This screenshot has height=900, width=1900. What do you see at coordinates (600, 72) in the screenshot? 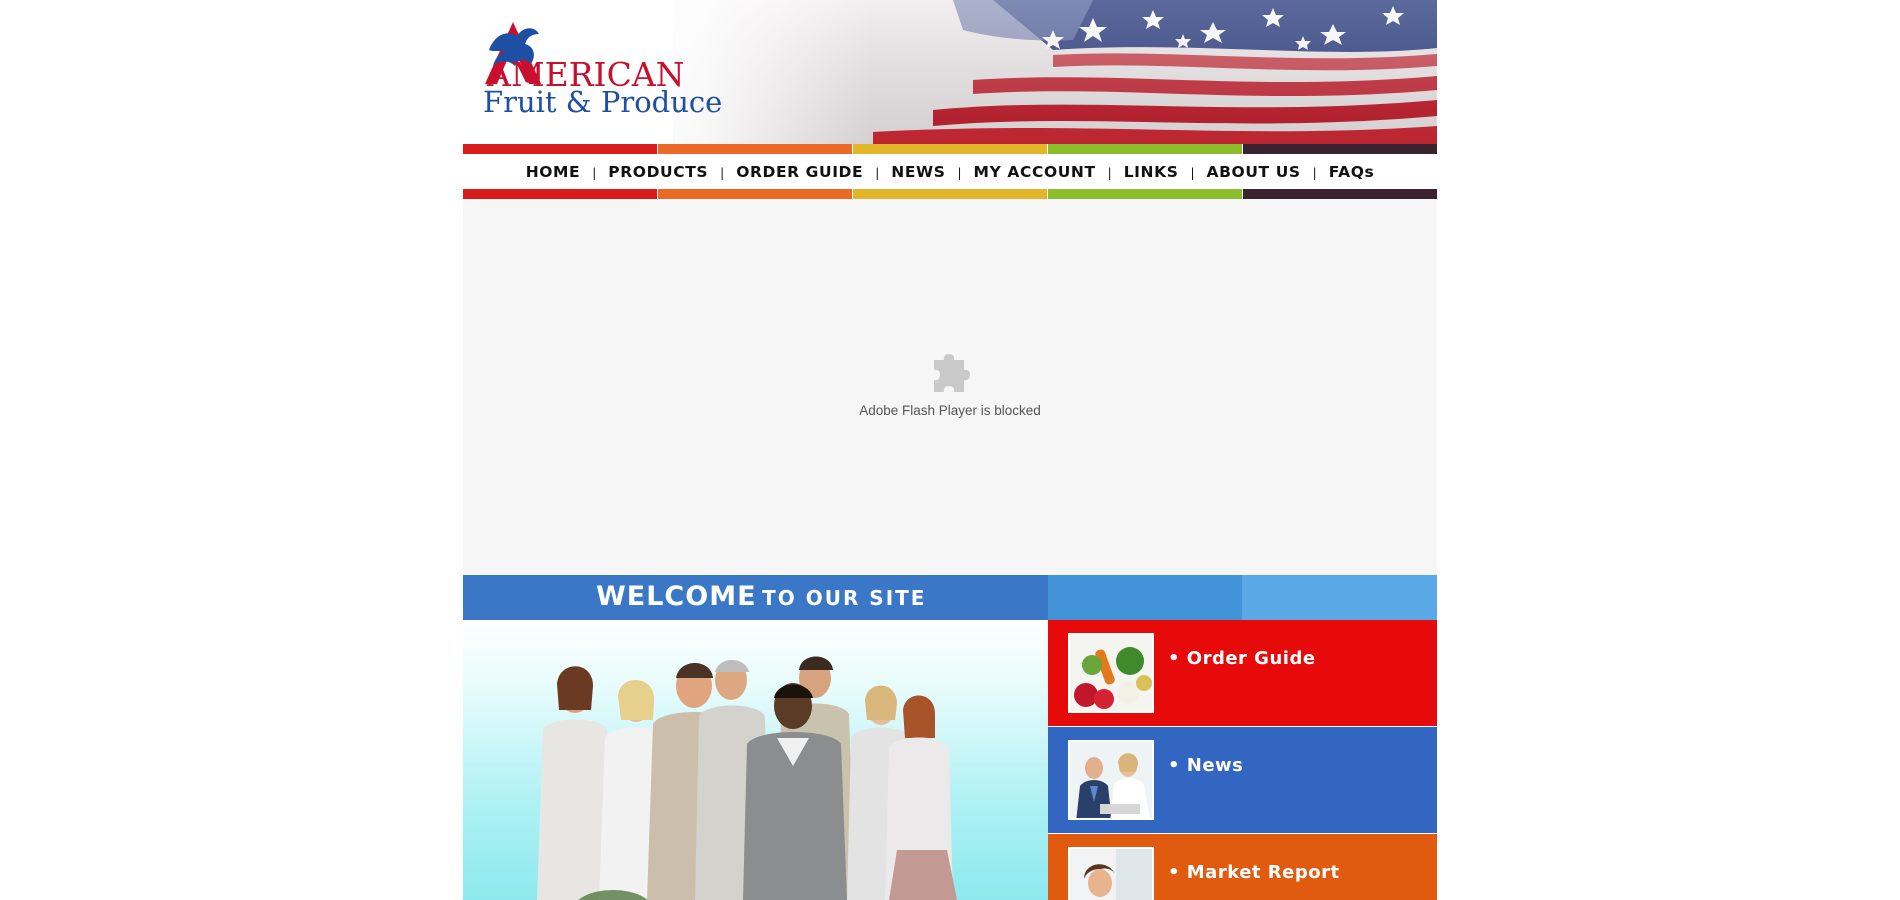
I see `site-logo: AMERICAN Fruit & Produce` at bounding box center [600, 72].